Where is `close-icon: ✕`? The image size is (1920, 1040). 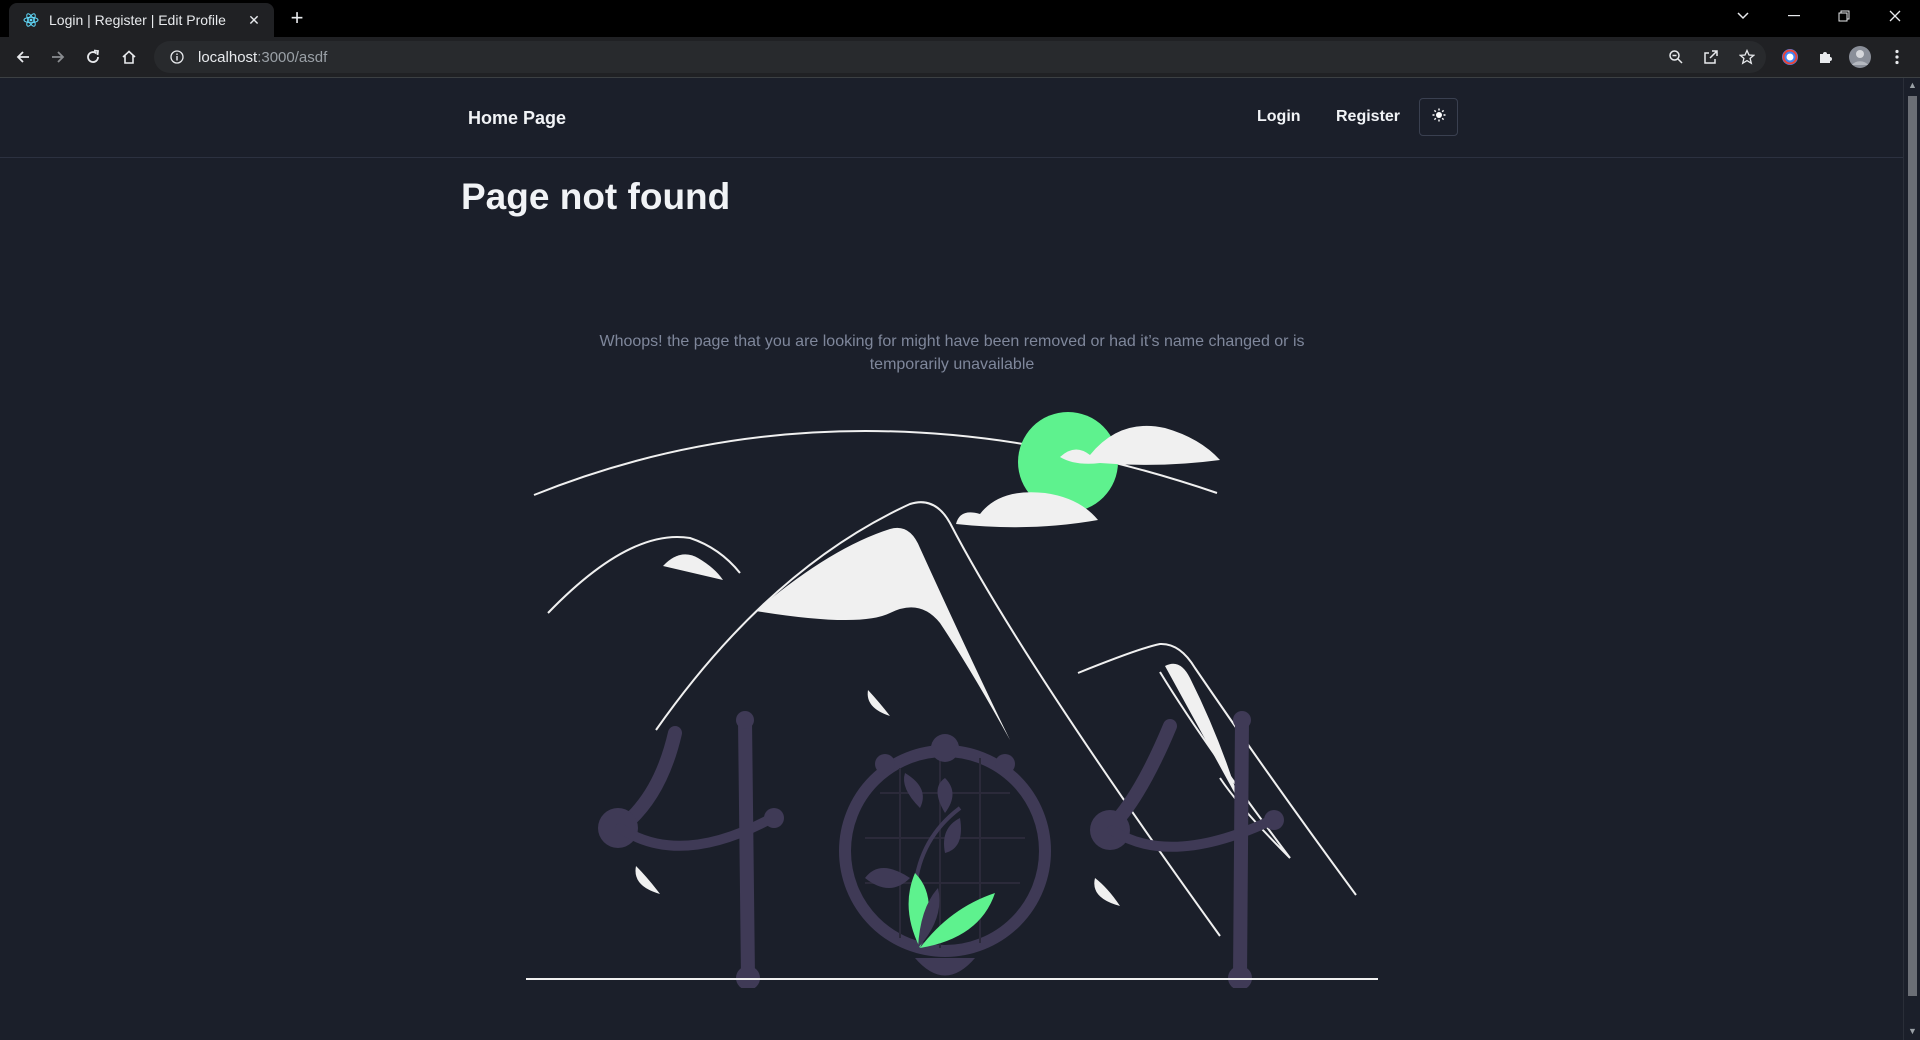 close-icon: ✕ is located at coordinates (254, 20).